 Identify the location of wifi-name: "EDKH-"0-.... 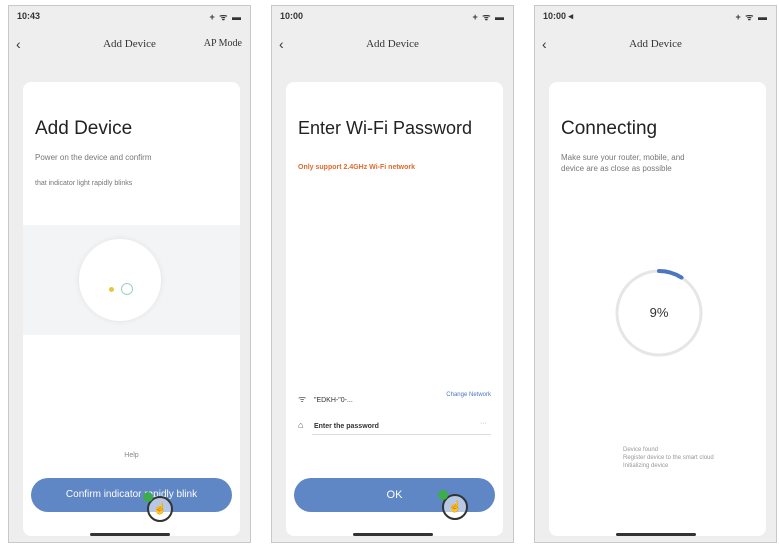
(333, 400).